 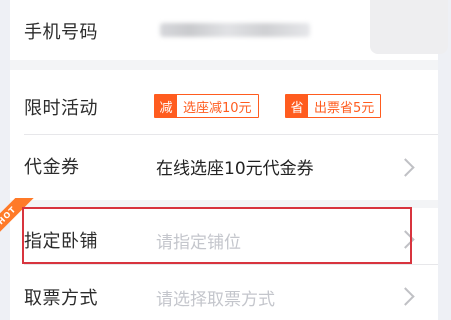 I want to click on phone-number-field, so click(x=235, y=30).